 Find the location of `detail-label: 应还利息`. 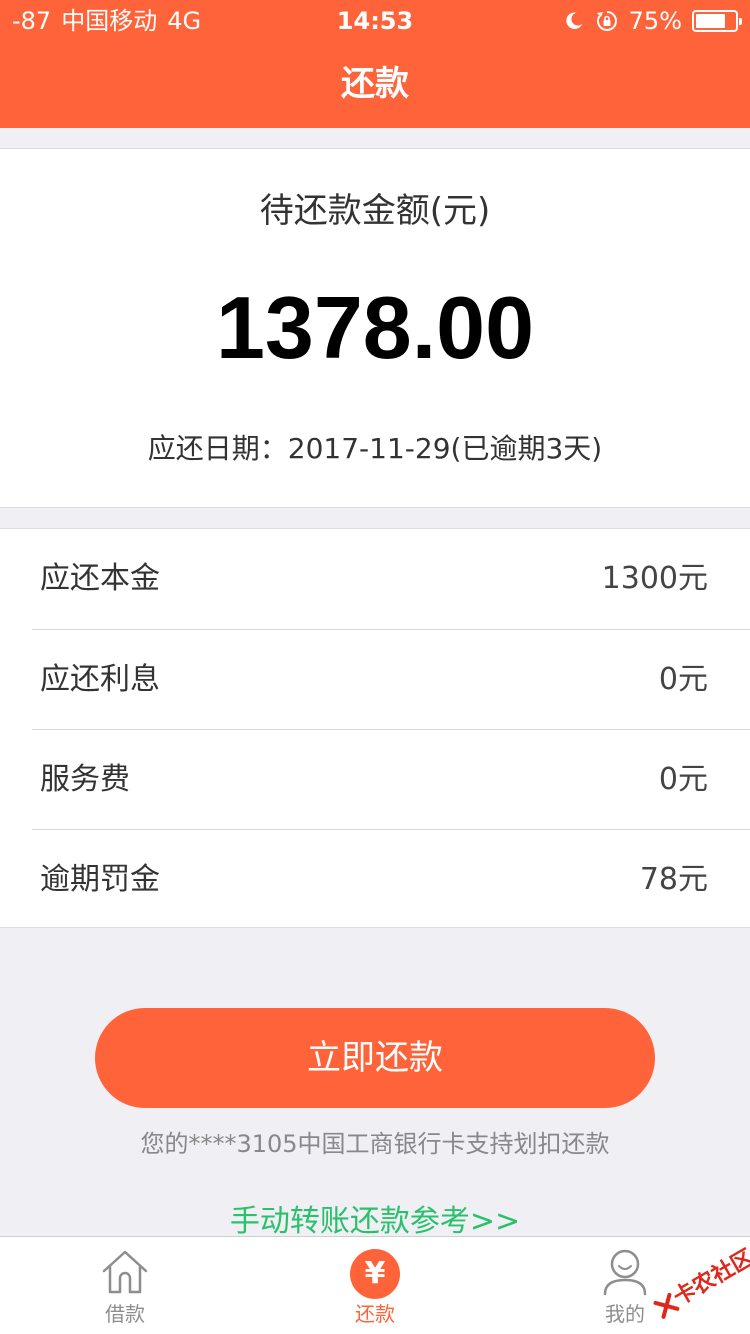

detail-label: 应还利息 is located at coordinates (100, 679).